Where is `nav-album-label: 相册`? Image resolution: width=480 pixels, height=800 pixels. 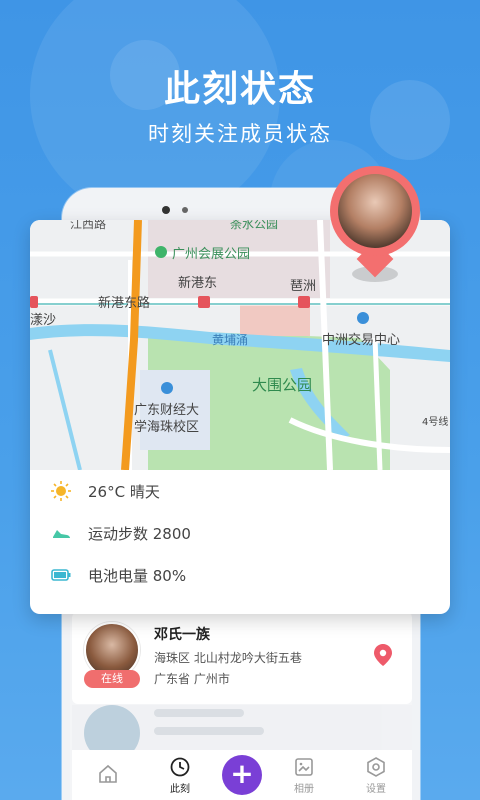
nav-album-label: 相册 is located at coordinates (304, 789).